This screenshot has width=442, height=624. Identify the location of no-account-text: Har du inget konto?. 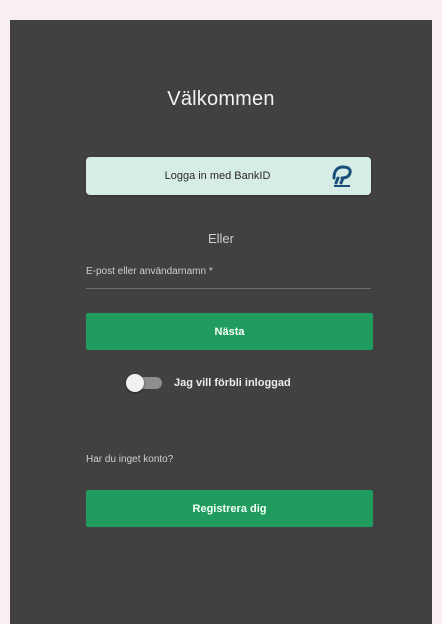
(130, 459).